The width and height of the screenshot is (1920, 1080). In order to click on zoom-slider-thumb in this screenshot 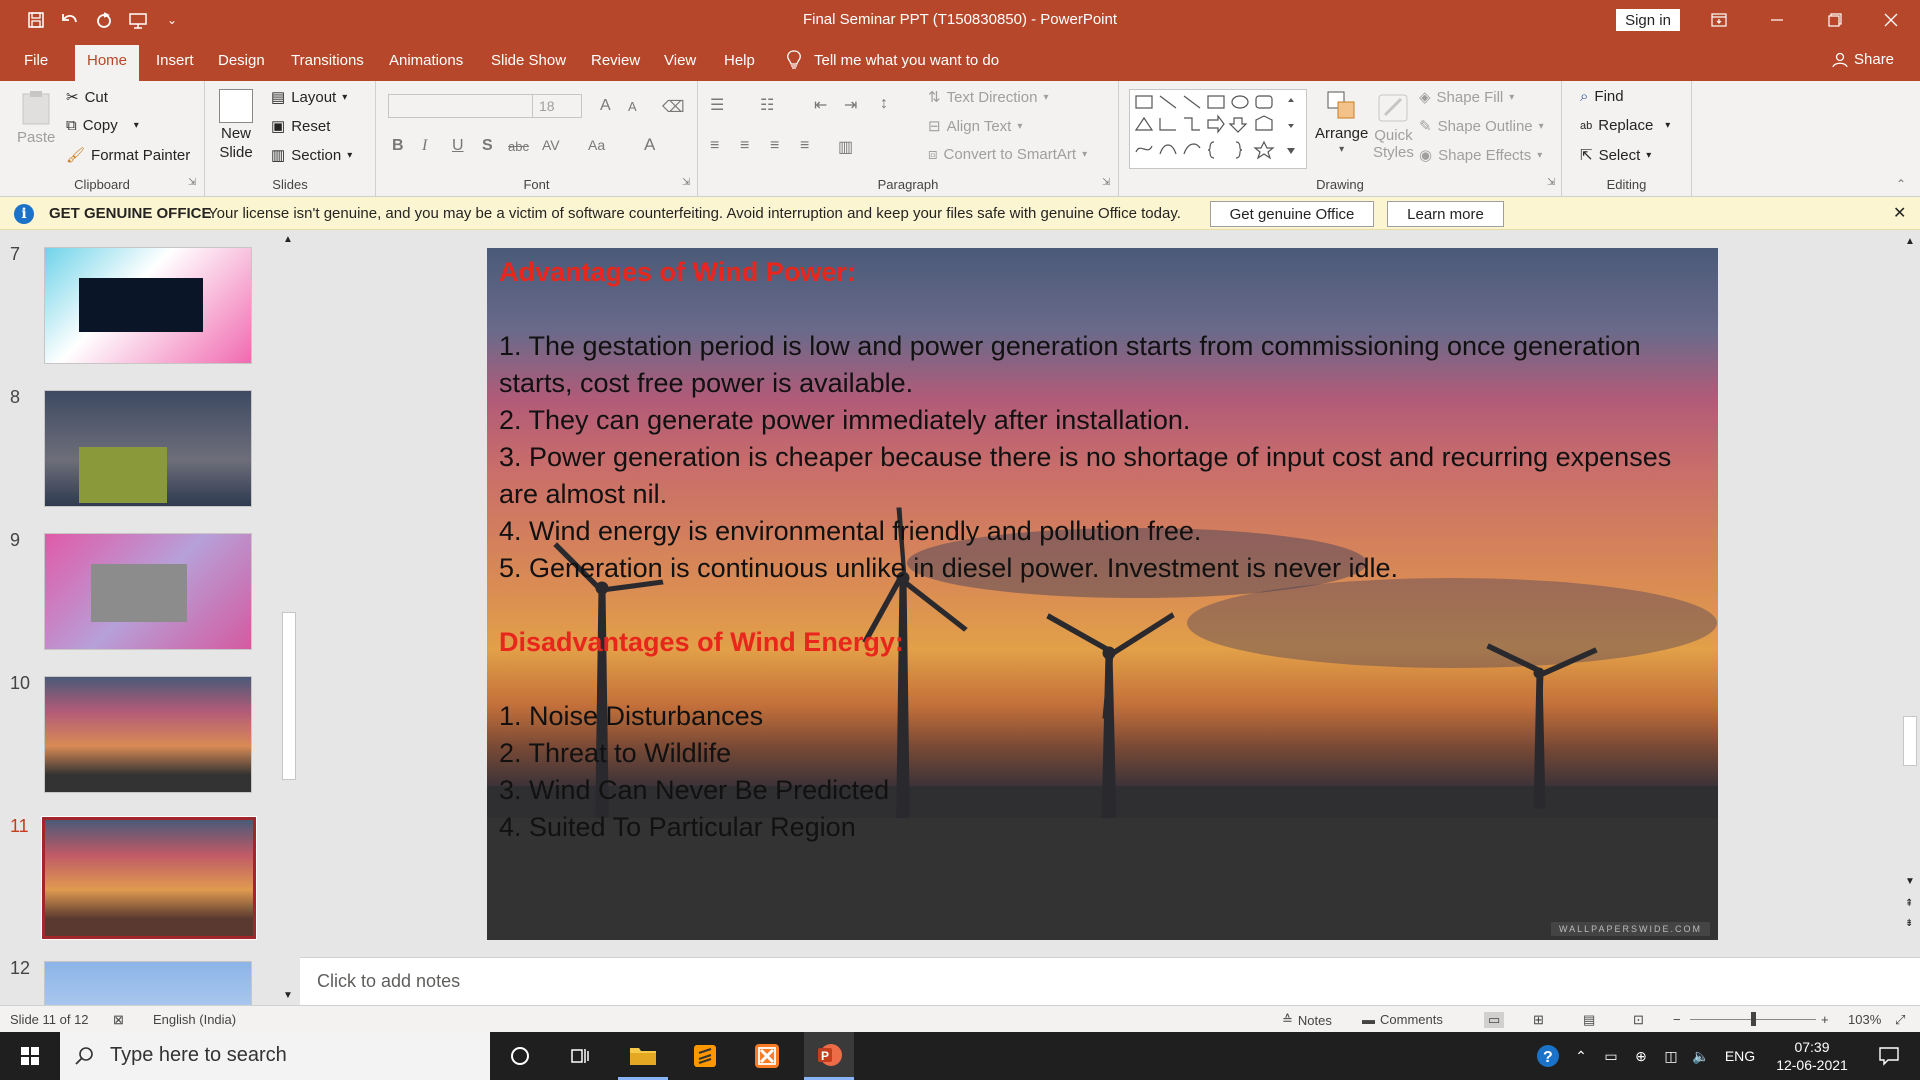, I will do `click(1753, 1019)`.